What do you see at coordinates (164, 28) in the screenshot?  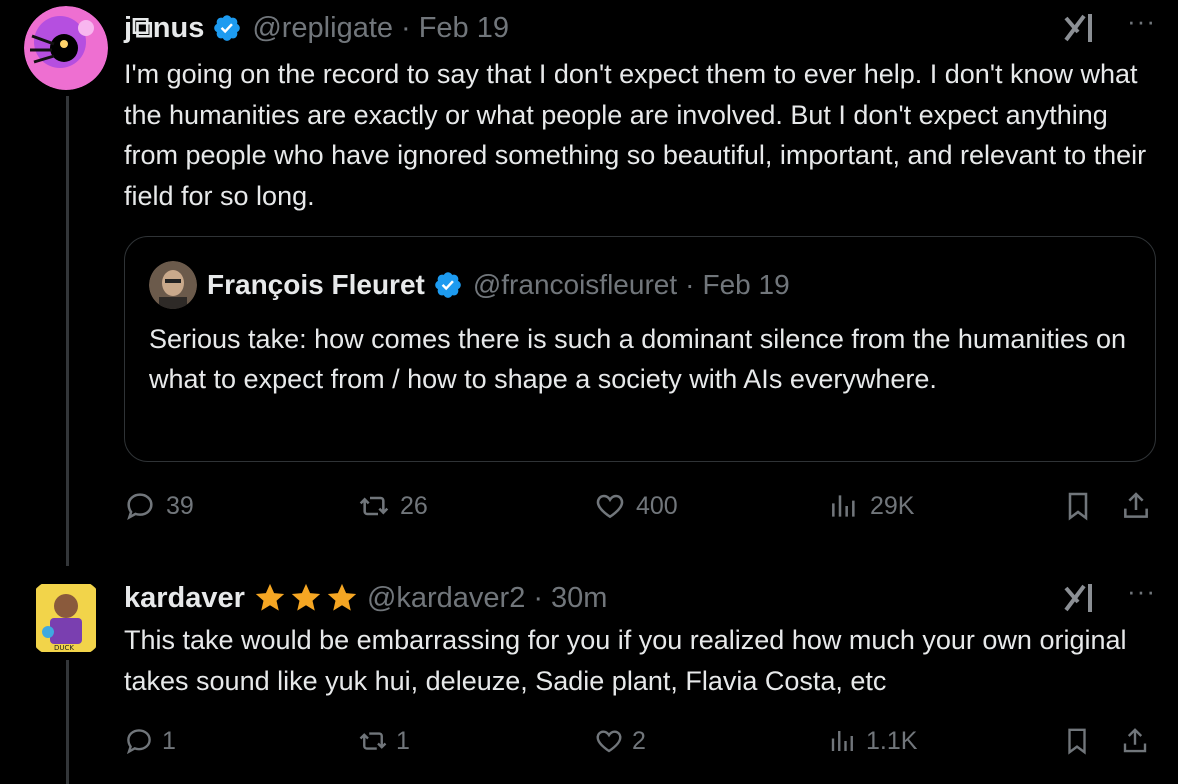 I see `author-name: j⧉nus` at bounding box center [164, 28].